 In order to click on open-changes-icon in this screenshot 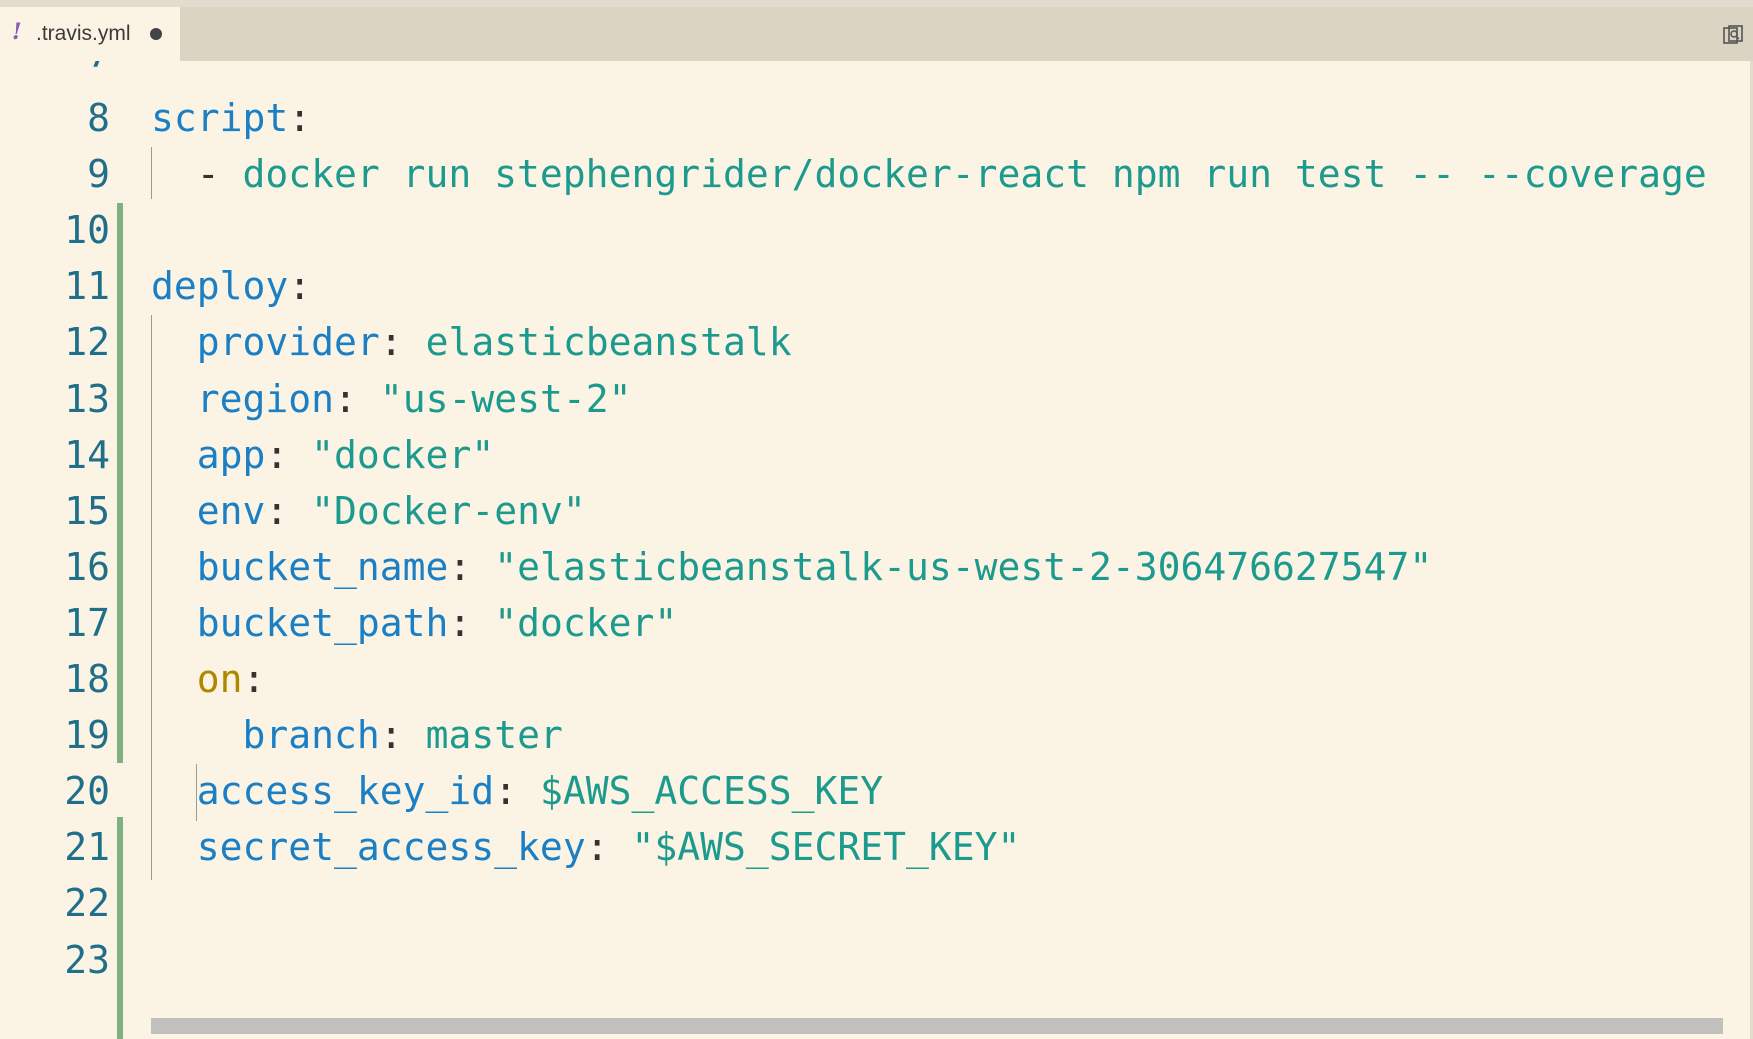, I will do `click(1733, 35)`.